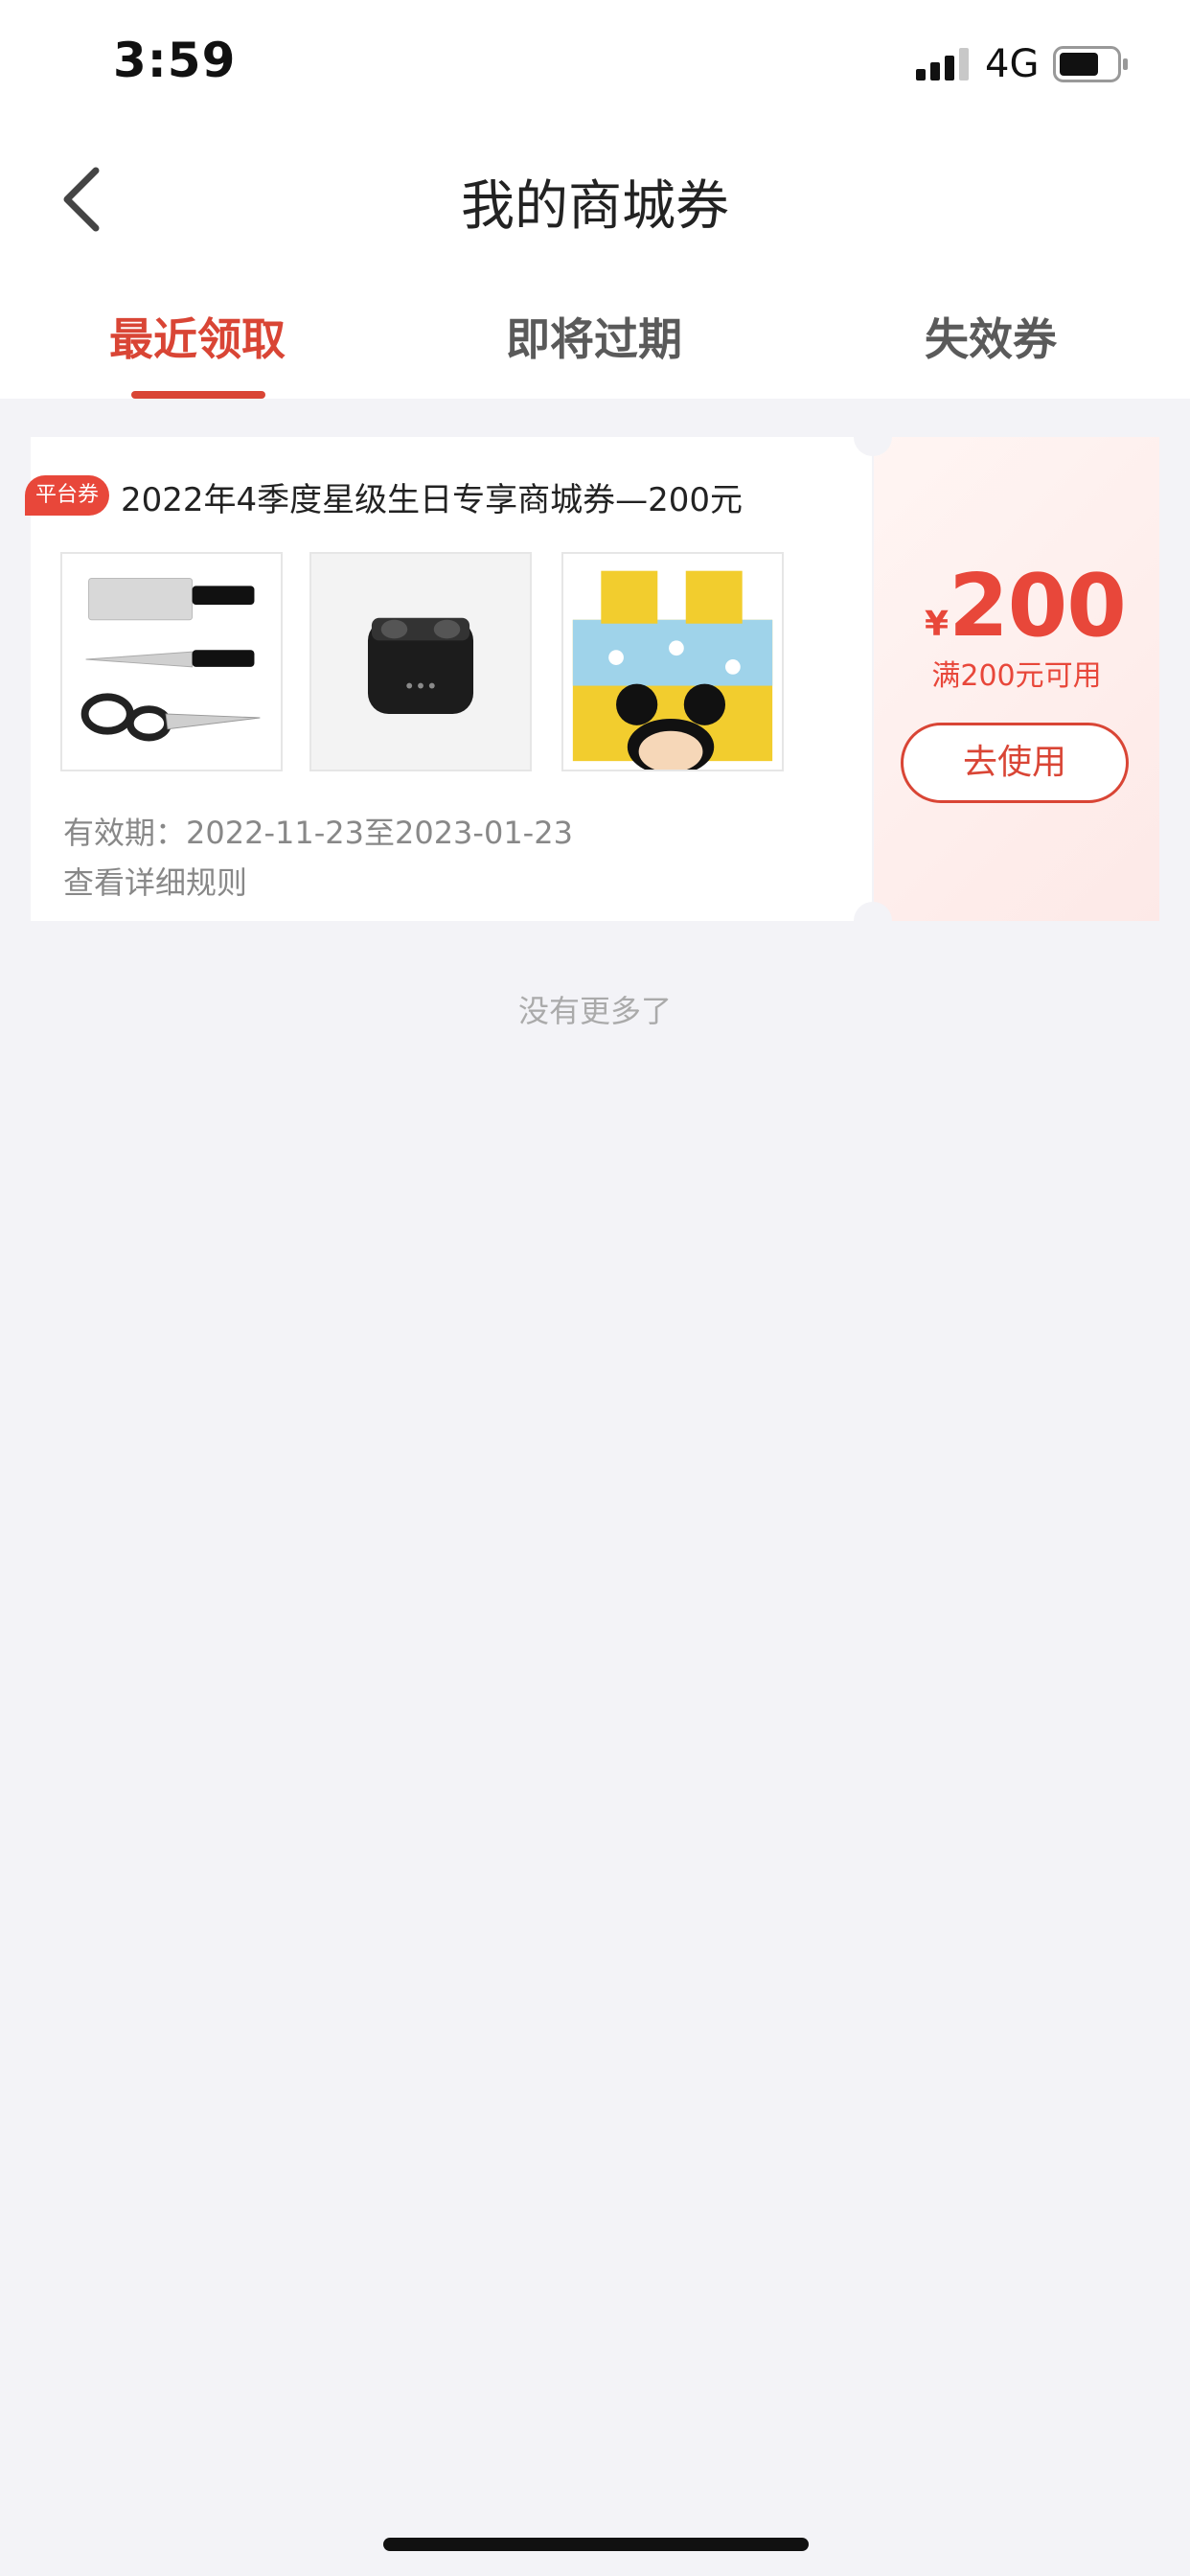 This screenshot has height=2576, width=1190. I want to click on product-thumb-earbuds, so click(421, 661).